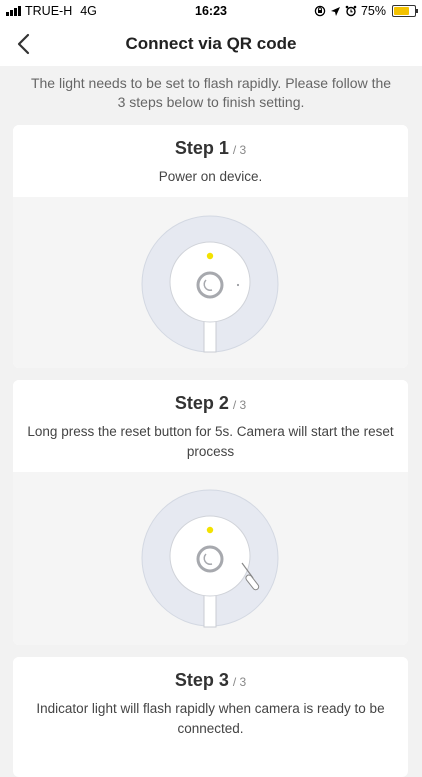 Image resolution: width=422 pixels, height=777 pixels. Describe the element at coordinates (320, 11) in the screenshot. I see `screen-rotation-lock-icon` at that location.